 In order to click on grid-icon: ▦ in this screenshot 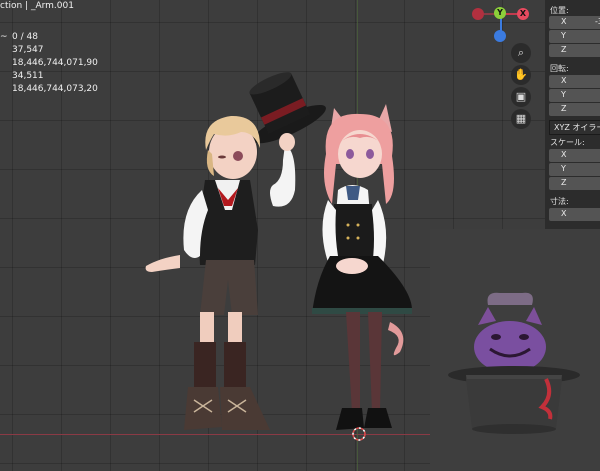, I will do `click(521, 119)`.